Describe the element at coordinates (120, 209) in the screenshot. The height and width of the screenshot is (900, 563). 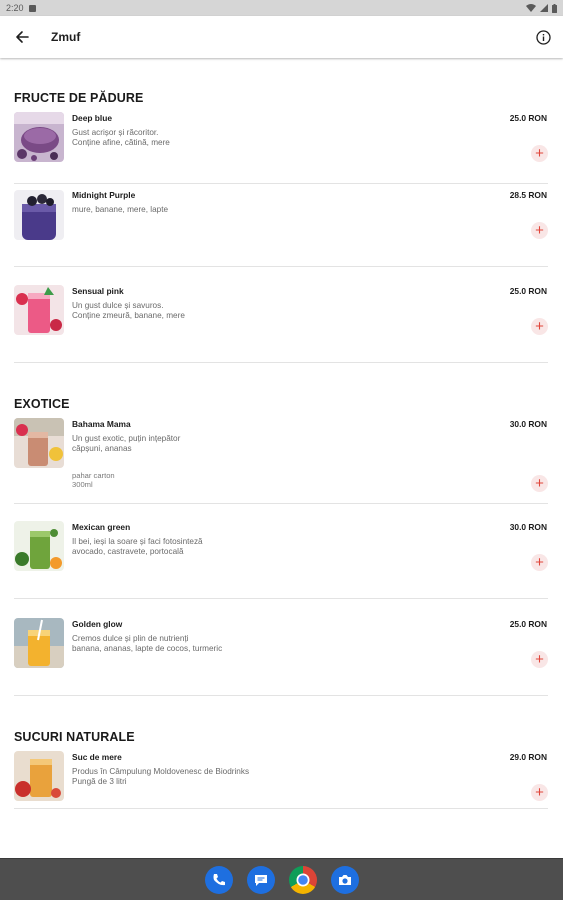
I see `item-description: mure, banane, mere, lapte` at that location.